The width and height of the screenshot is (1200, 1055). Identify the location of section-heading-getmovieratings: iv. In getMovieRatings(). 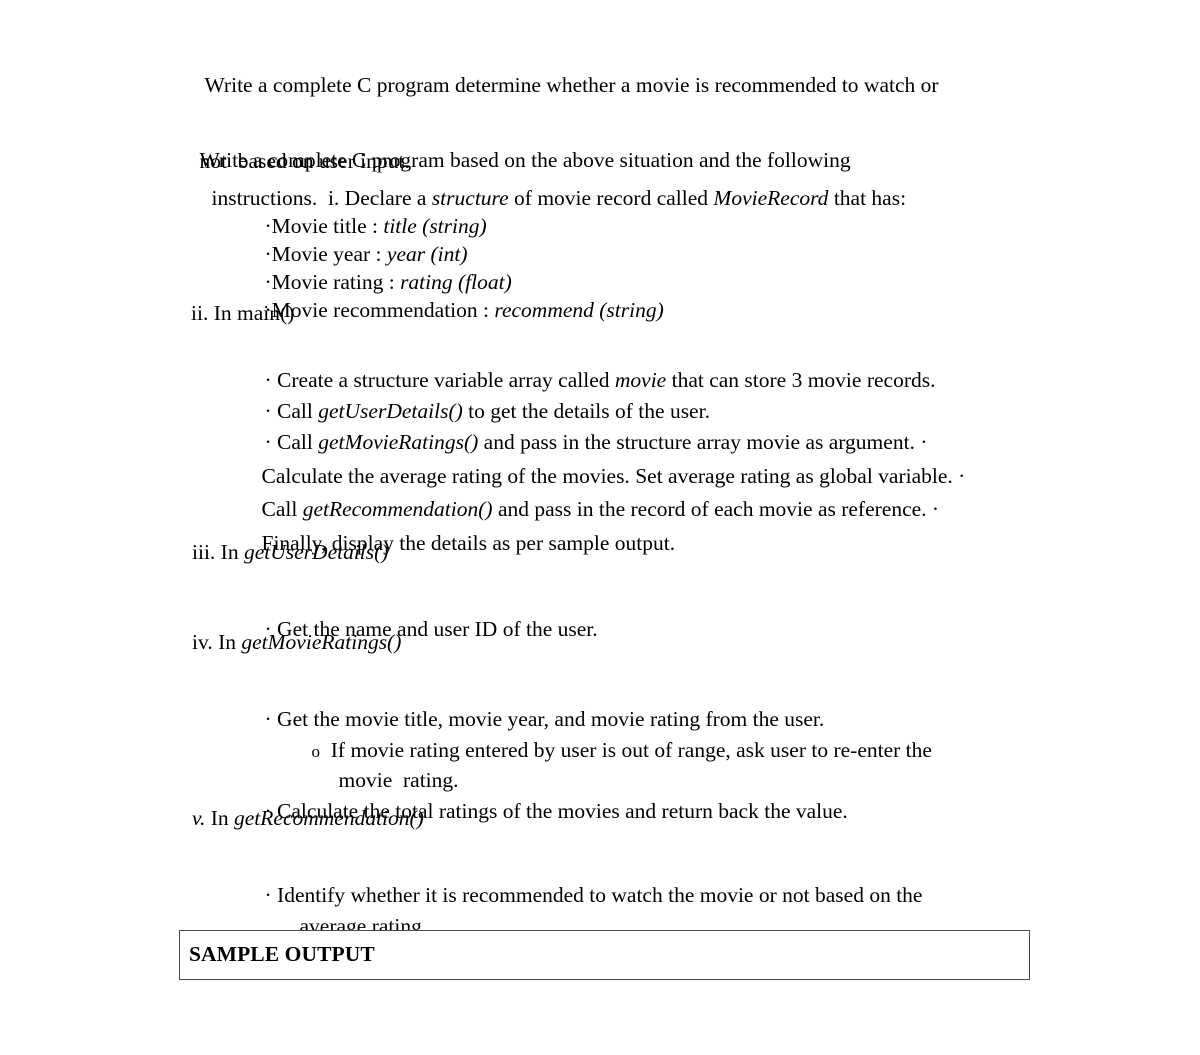
(296, 642).